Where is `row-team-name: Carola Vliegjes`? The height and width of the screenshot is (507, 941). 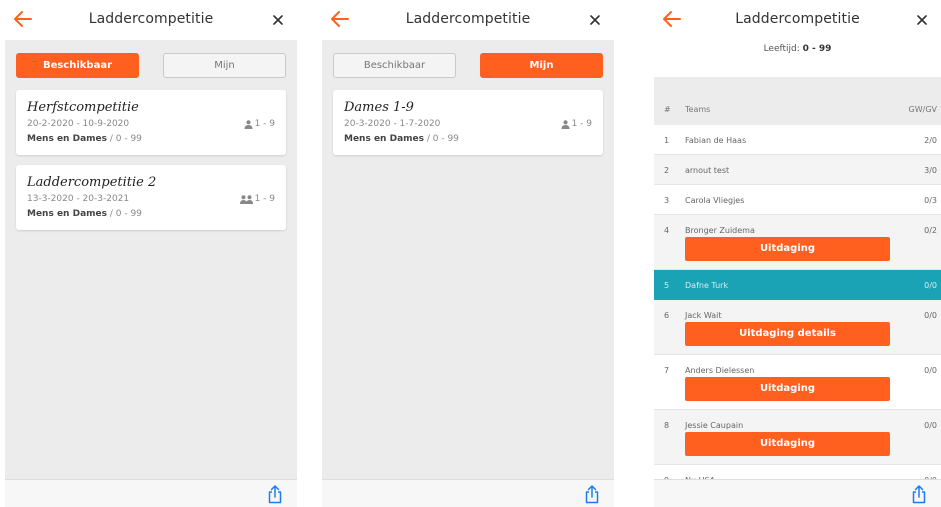
row-team-name: Carola Vliegjes is located at coordinates (715, 200).